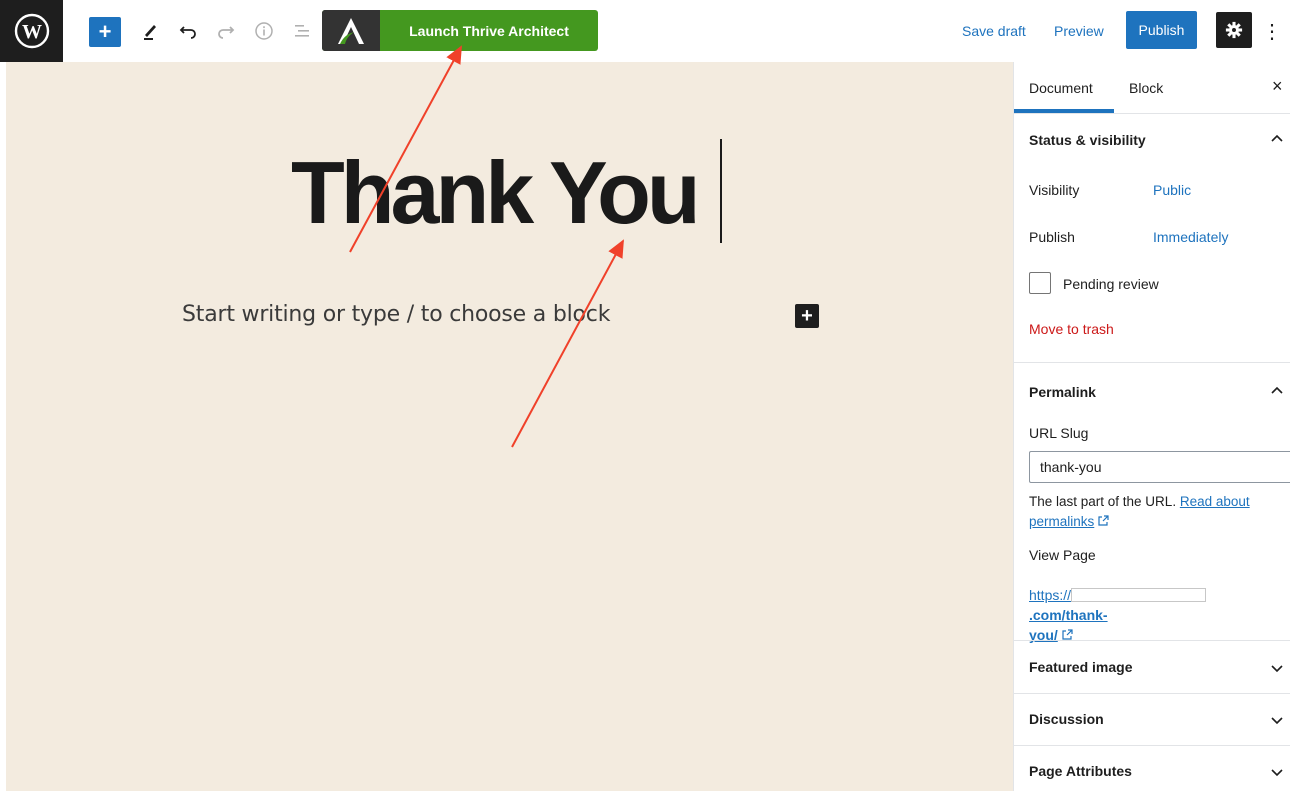 Image resolution: width=1290 pixels, height=791 pixels. What do you see at coordinates (1066, 719) in the screenshot?
I see `panel-discussion-title: Discussion` at bounding box center [1066, 719].